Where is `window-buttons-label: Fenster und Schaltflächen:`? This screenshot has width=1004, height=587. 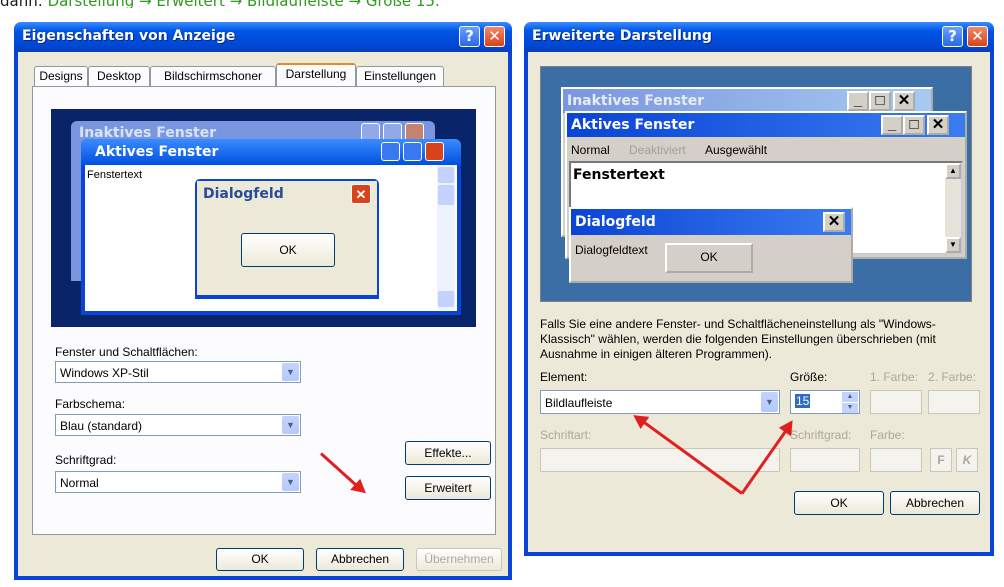 window-buttons-label: Fenster und Schaltflächen: is located at coordinates (126, 352).